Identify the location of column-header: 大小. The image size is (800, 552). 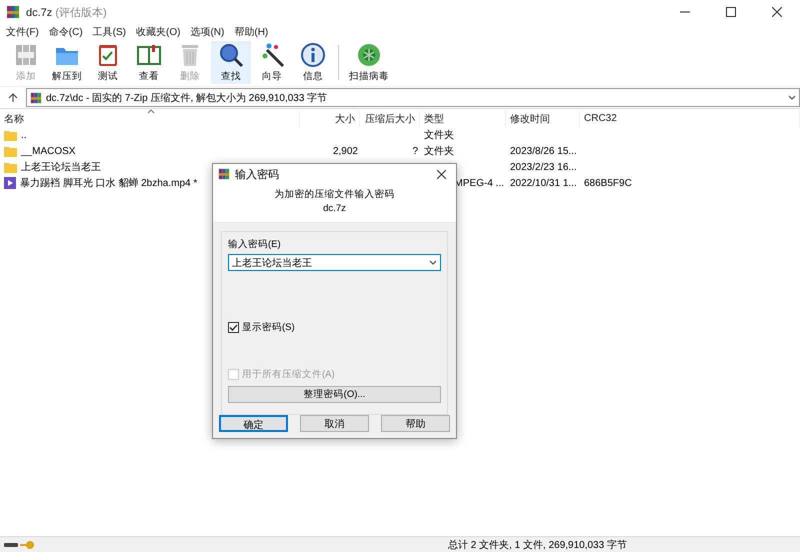
(330, 118).